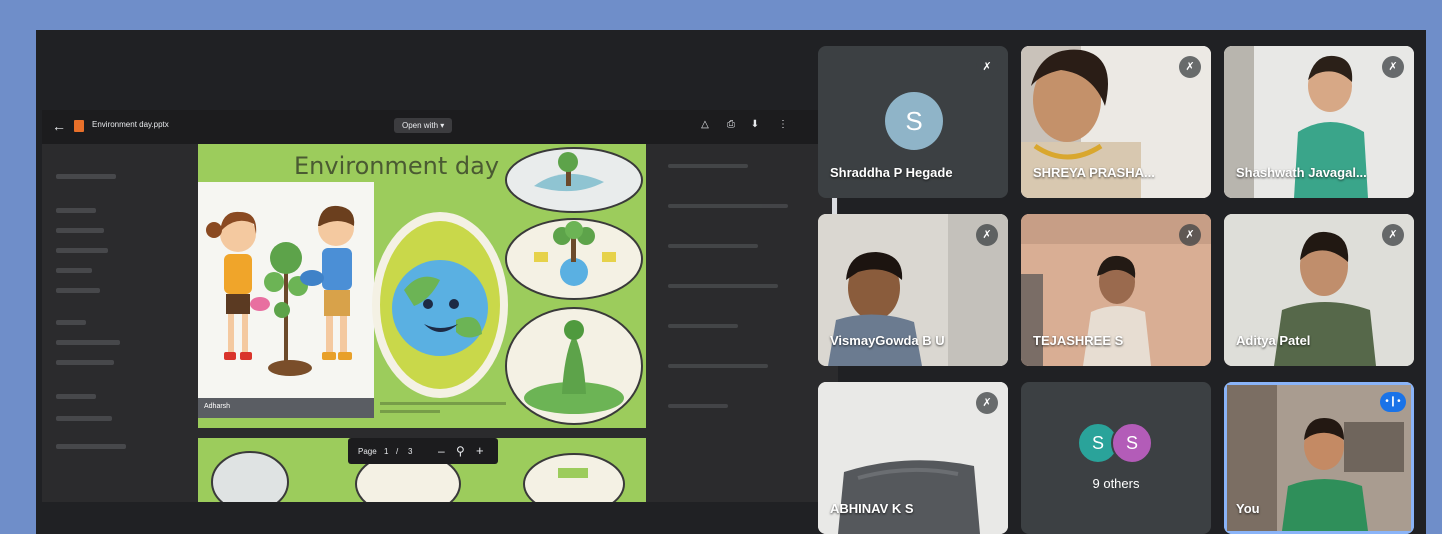 The width and height of the screenshot is (1442, 534). What do you see at coordinates (887, 340) in the screenshot?
I see `participant-name: VismayGowda B U` at bounding box center [887, 340].